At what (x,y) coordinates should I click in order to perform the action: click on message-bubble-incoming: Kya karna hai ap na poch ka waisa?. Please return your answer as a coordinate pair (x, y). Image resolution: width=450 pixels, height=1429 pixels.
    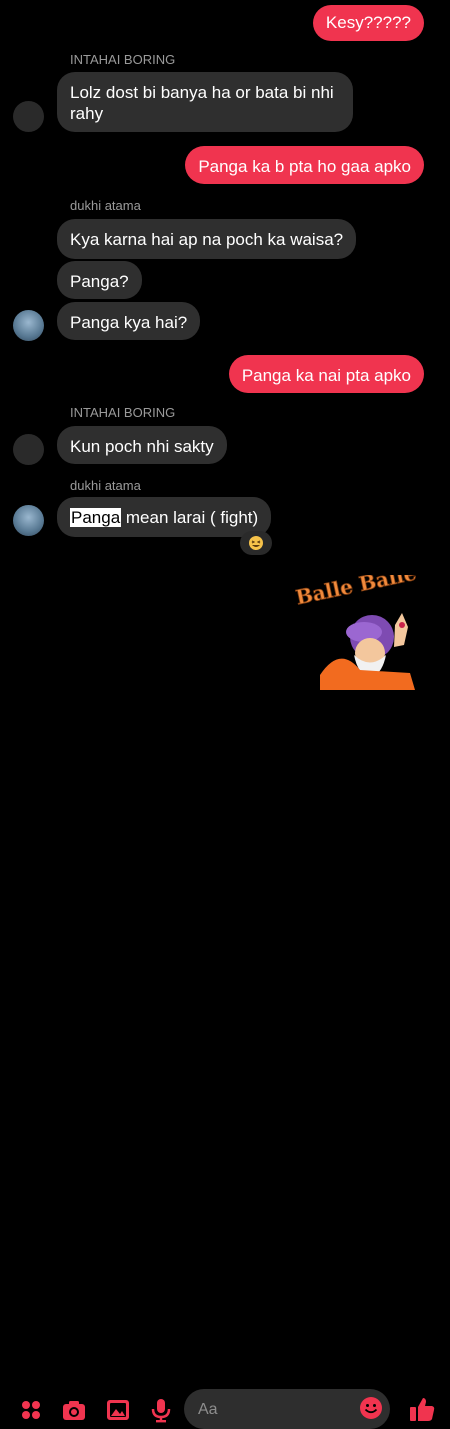
    Looking at the image, I should click on (207, 239).